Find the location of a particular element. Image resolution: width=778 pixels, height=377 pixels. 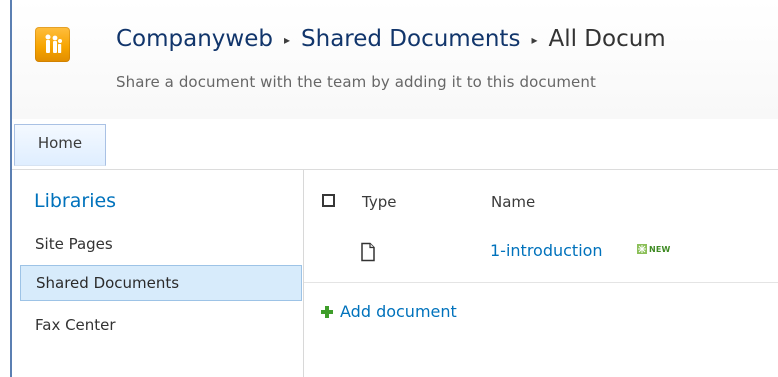

site-people-icon is located at coordinates (53, 43).